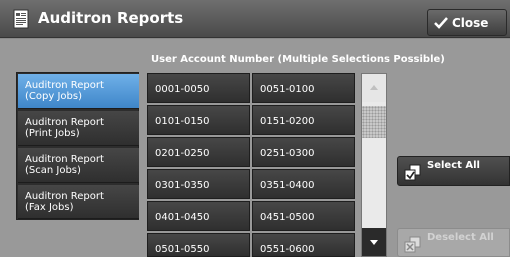  What do you see at coordinates (412, 244) in the screenshot?
I see `deselect-all-icon` at bounding box center [412, 244].